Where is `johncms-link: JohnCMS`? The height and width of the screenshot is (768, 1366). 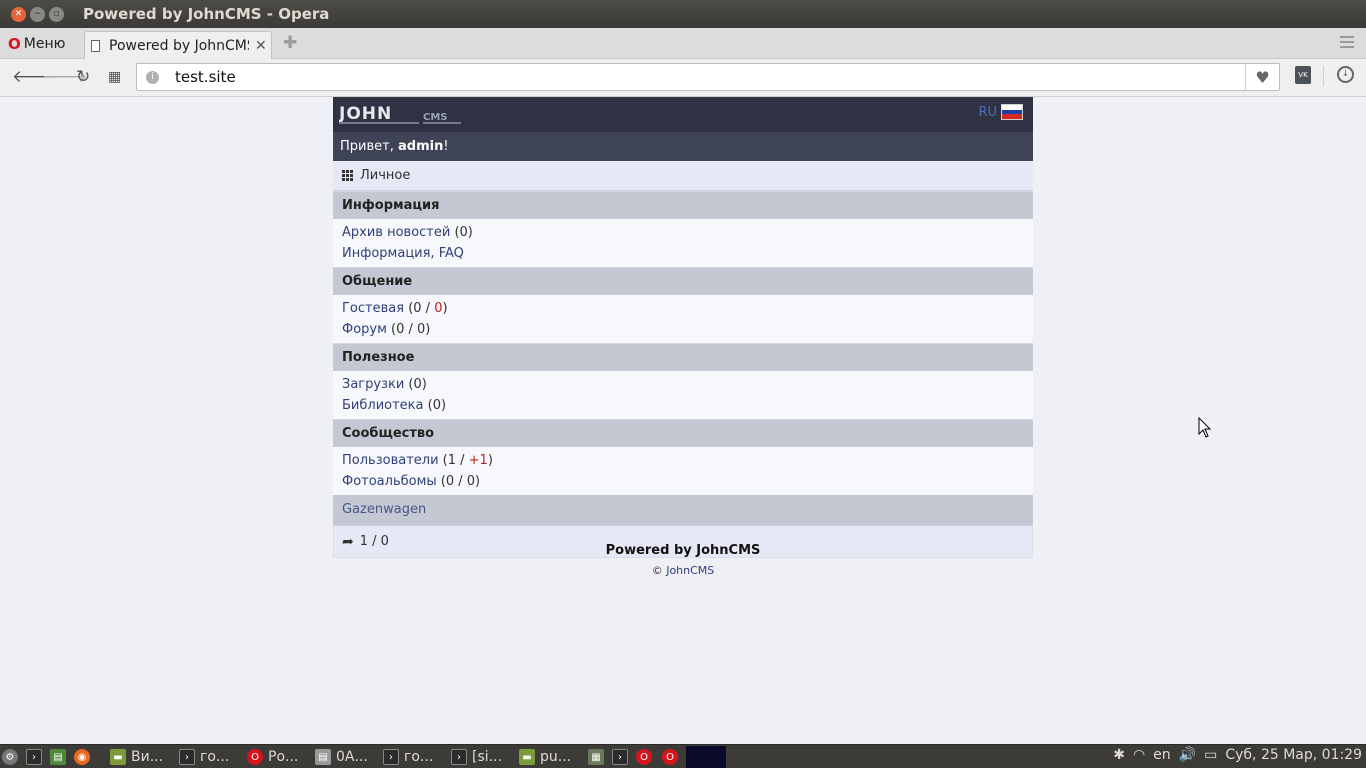 johncms-link: JohnCMS is located at coordinates (690, 570).